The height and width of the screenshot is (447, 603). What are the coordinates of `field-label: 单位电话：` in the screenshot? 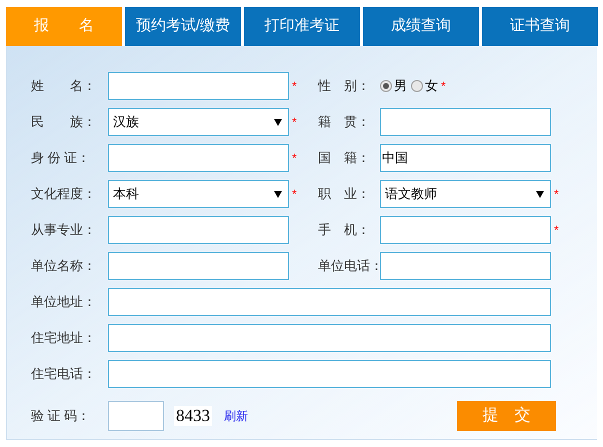 It's located at (349, 266).